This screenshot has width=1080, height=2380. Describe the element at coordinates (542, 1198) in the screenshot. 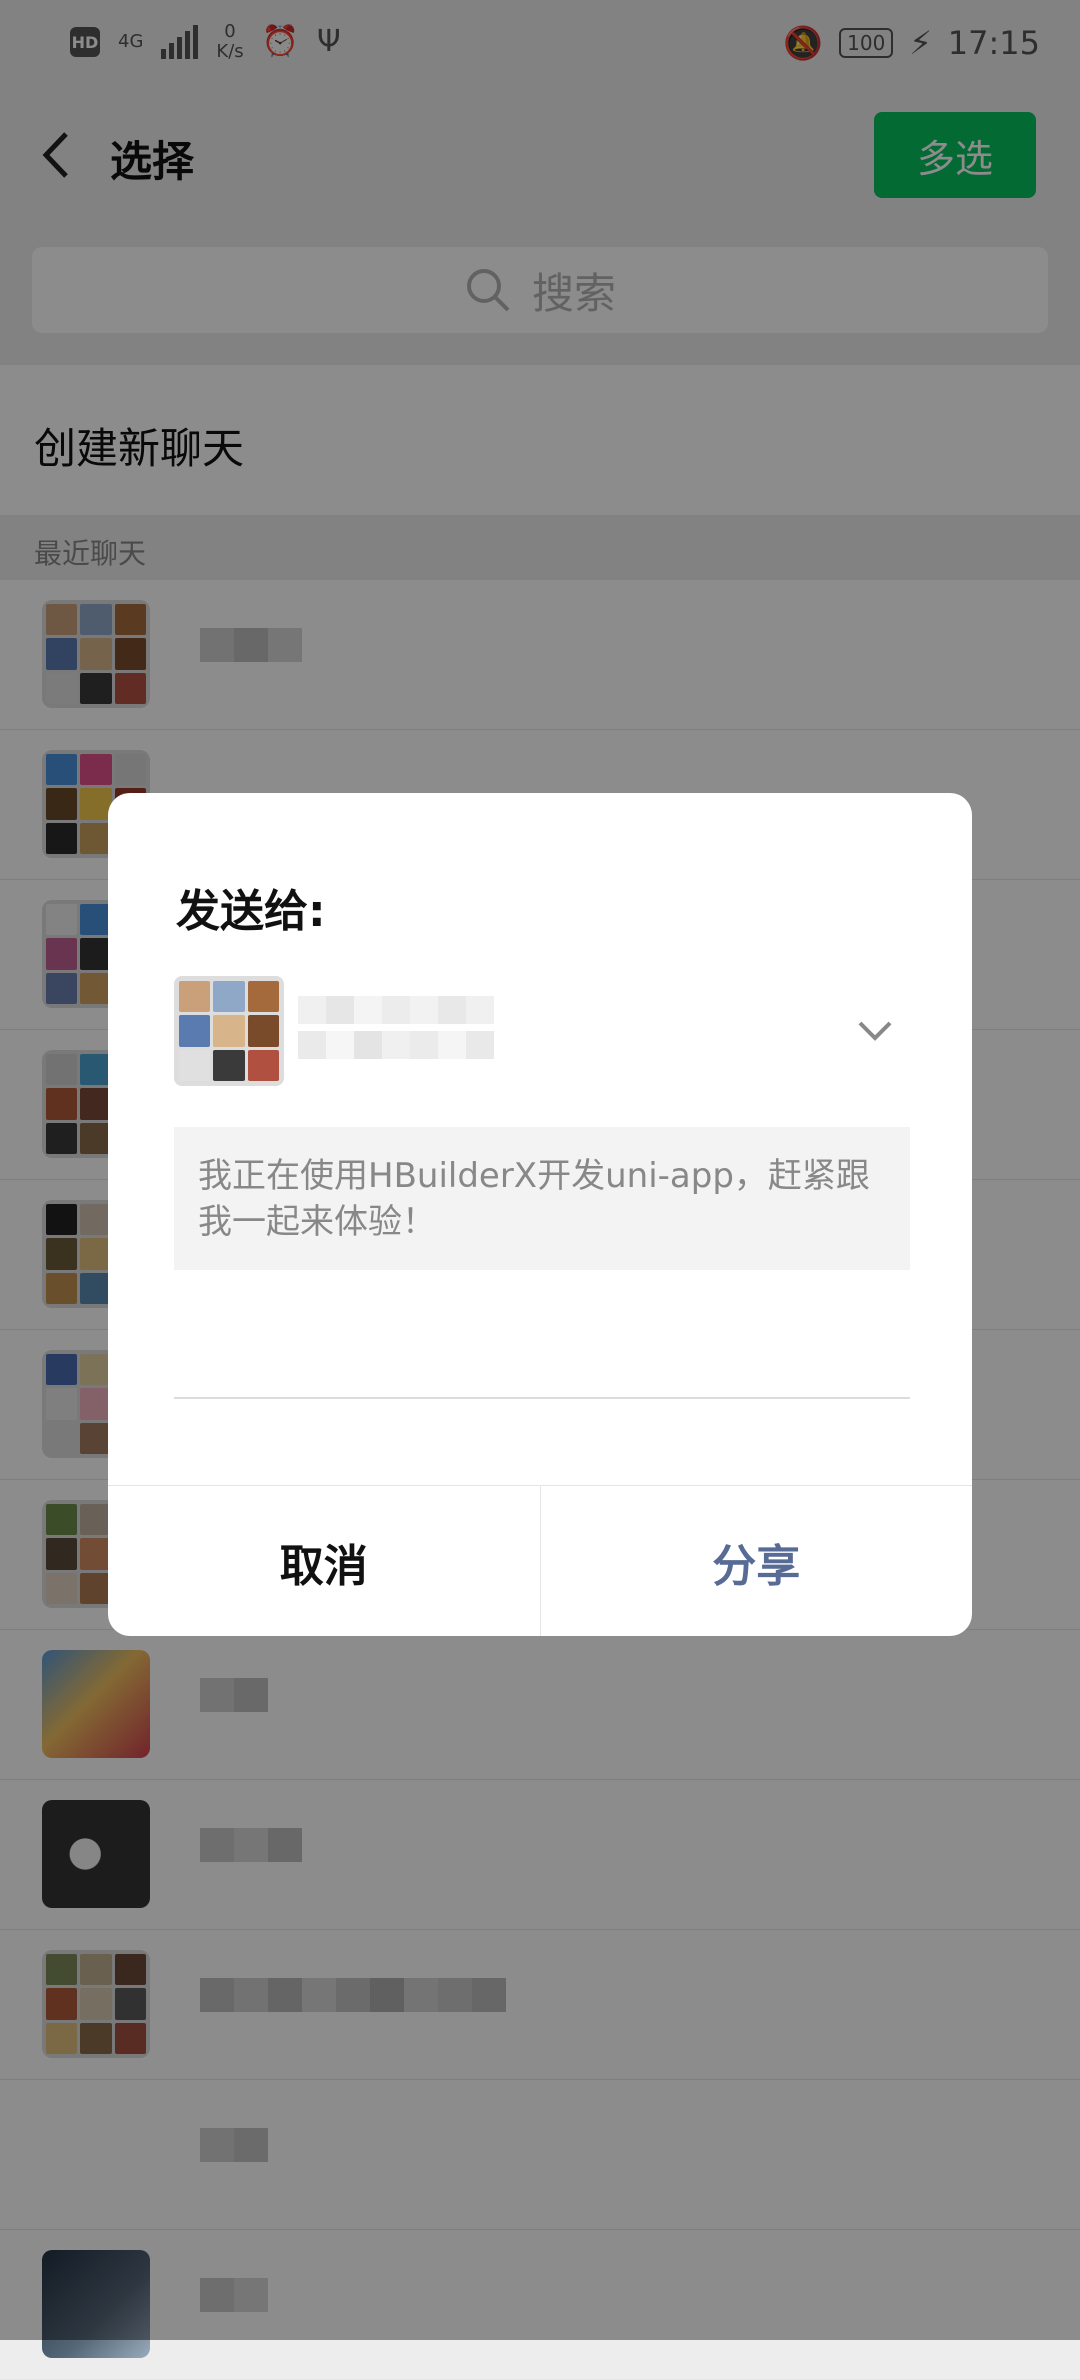

I see `share-message: 我正在使用HBuilderX开发uni-app，赶紧跟我一起来体验！` at that location.